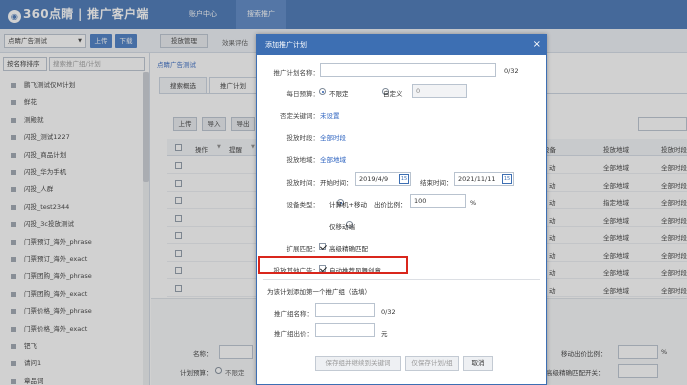  I want to click on end-date-value: 2021/11/11, so click(477, 179).